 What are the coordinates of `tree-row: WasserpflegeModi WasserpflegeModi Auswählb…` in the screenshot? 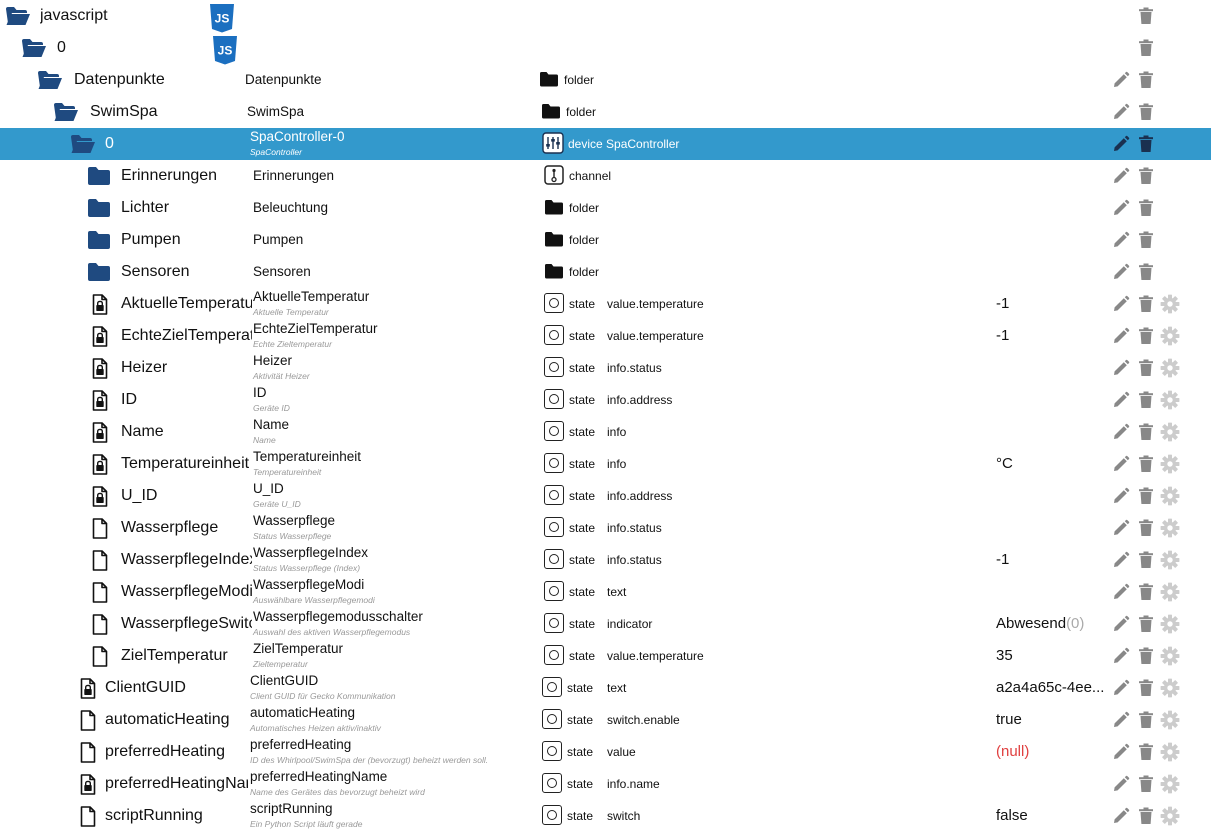 It's located at (605, 592).